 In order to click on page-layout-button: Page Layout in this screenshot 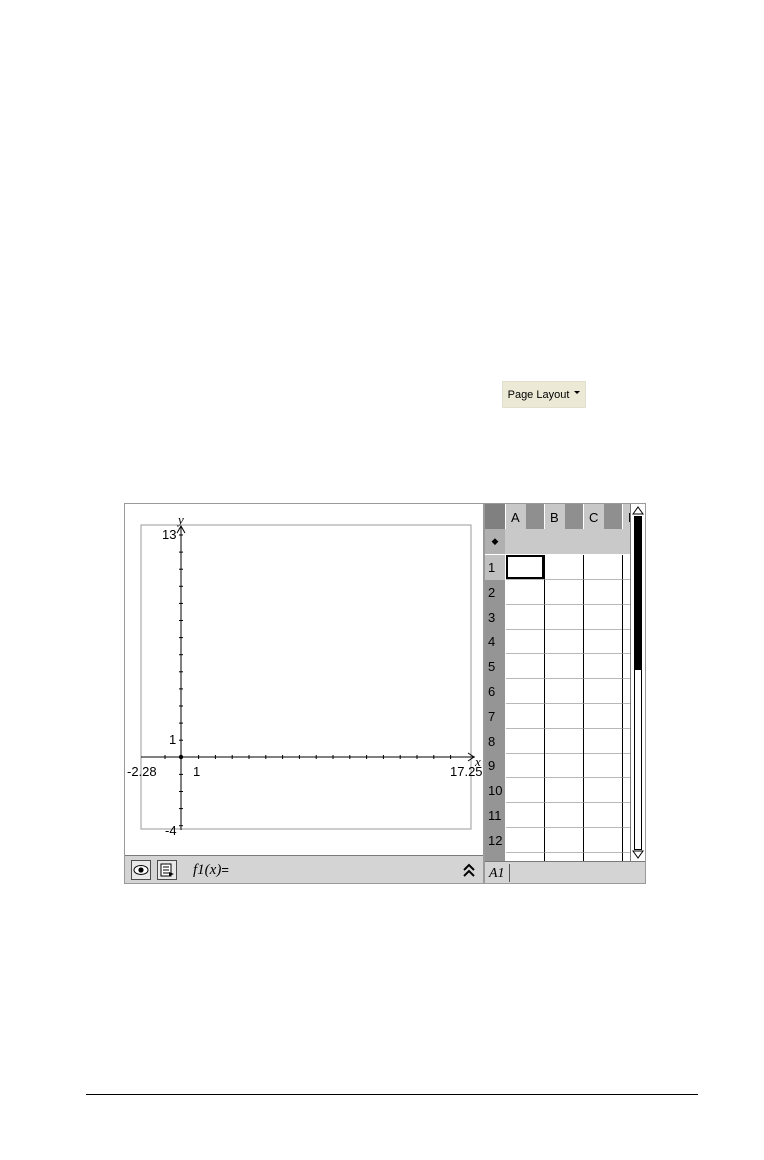, I will do `click(544, 394)`.